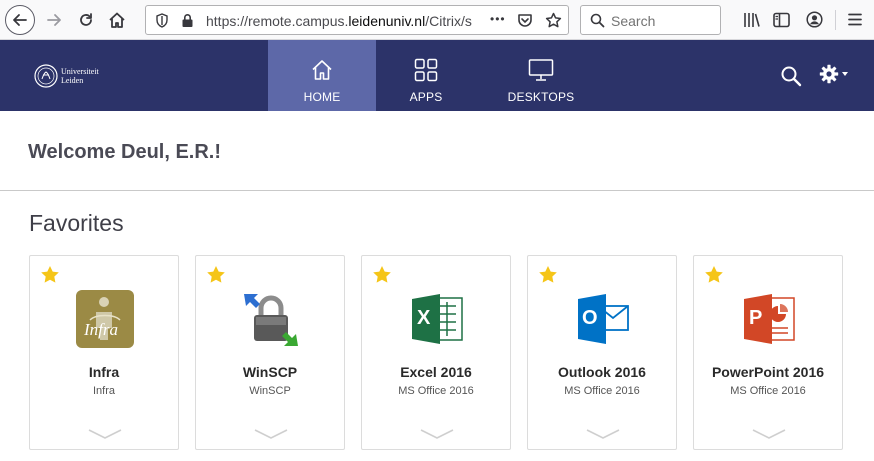  What do you see at coordinates (387, 21) in the screenshot?
I see `url-domain: leidenuniv.nl` at bounding box center [387, 21].